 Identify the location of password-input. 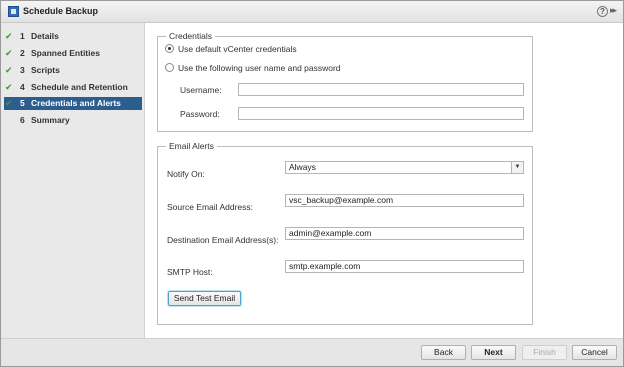
(381, 113).